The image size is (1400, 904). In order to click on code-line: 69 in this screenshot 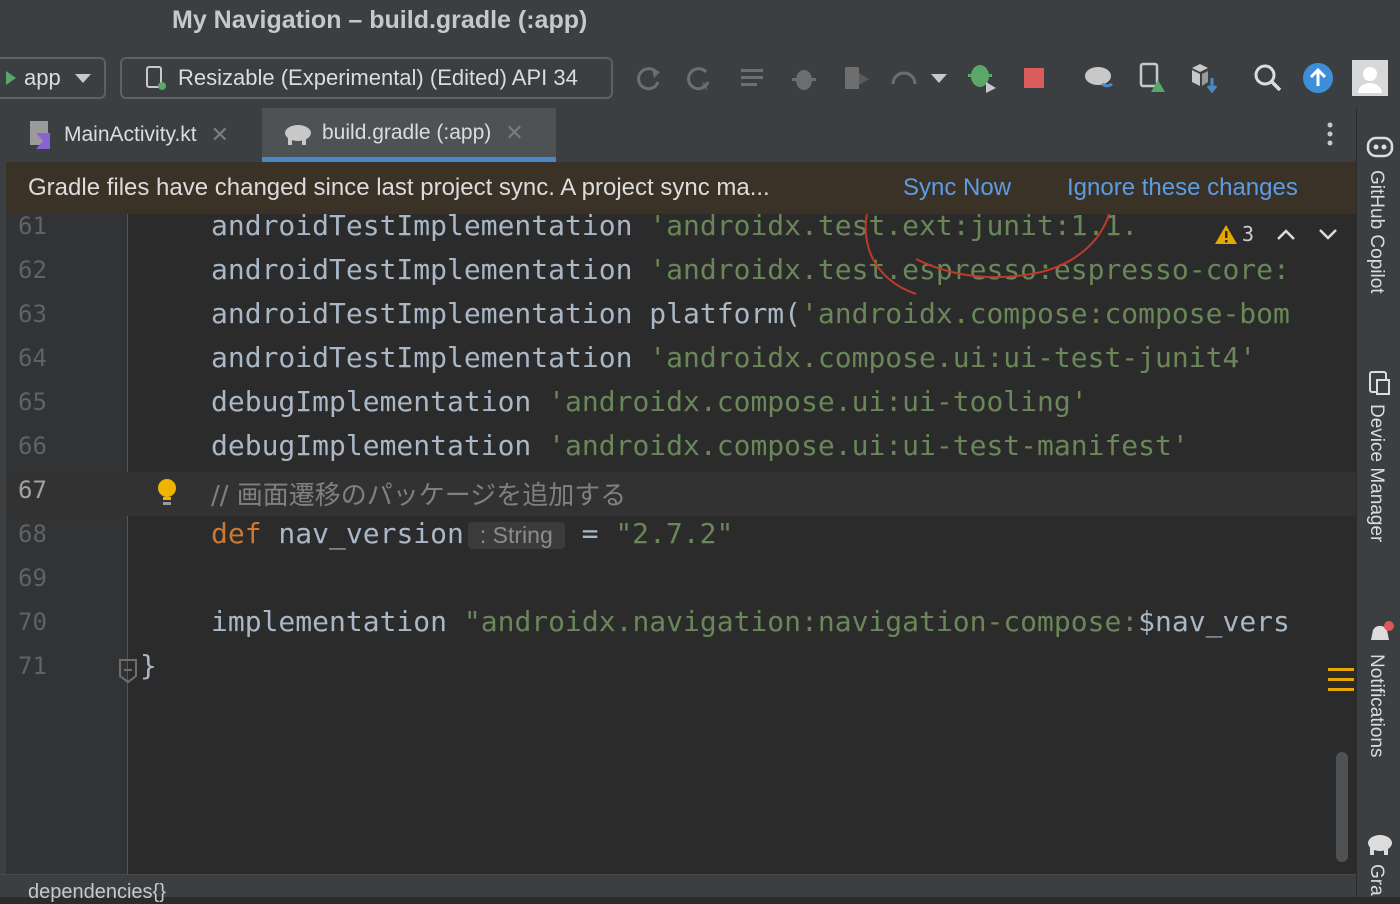, I will do `click(681, 582)`.